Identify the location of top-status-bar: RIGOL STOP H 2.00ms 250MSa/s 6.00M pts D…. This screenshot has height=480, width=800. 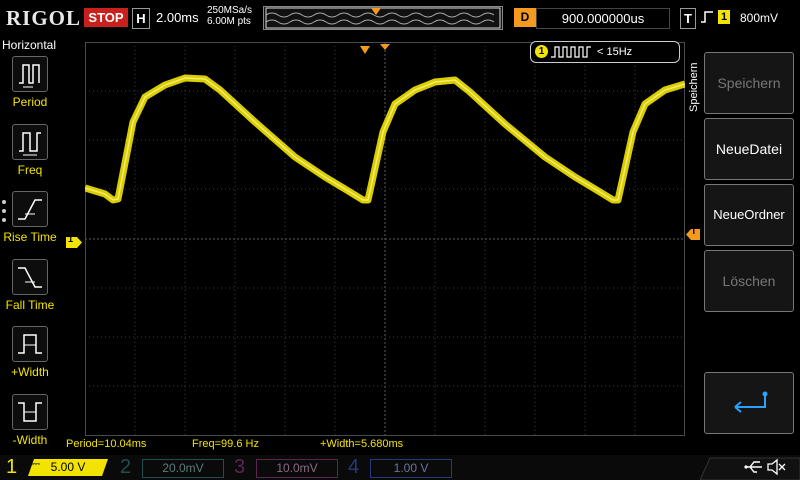
(400, 18).